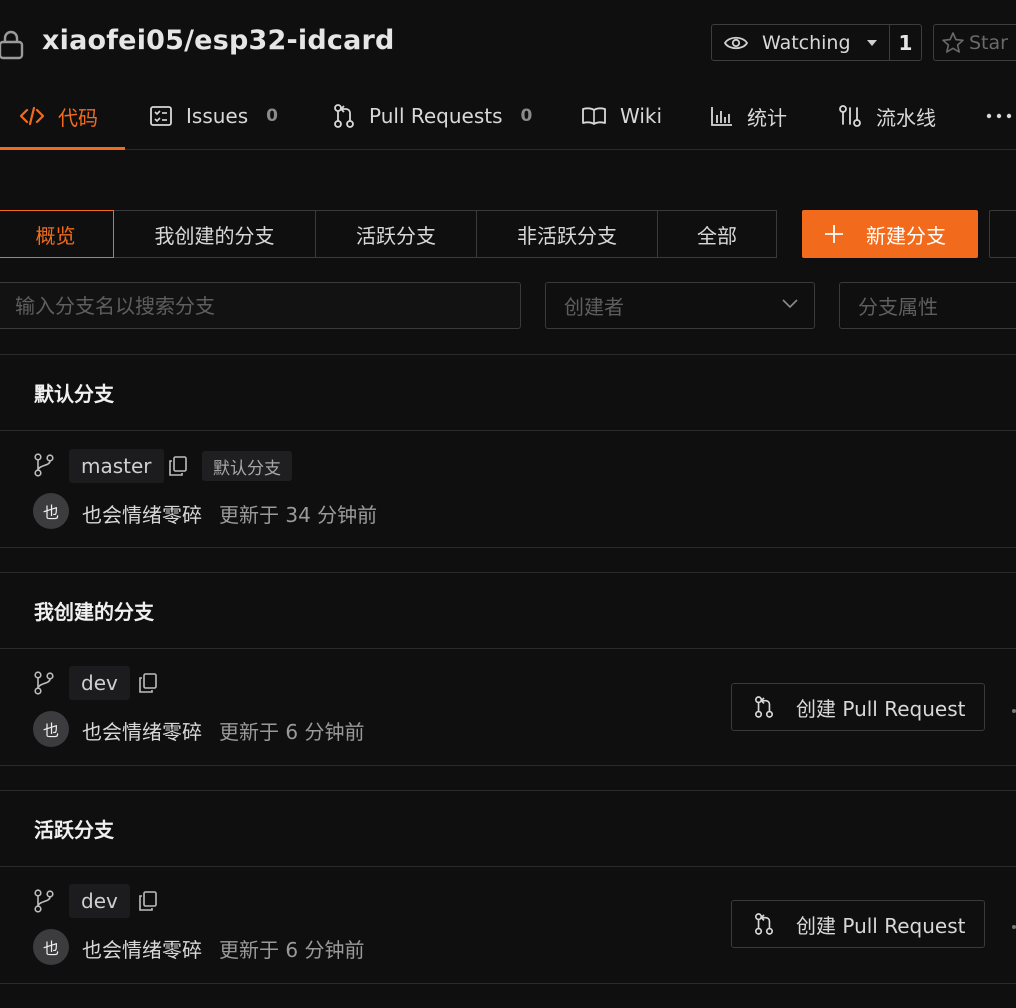 This screenshot has height=1008, width=1016. I want to click on tab-issues: Issues 0, so click(214, 116).